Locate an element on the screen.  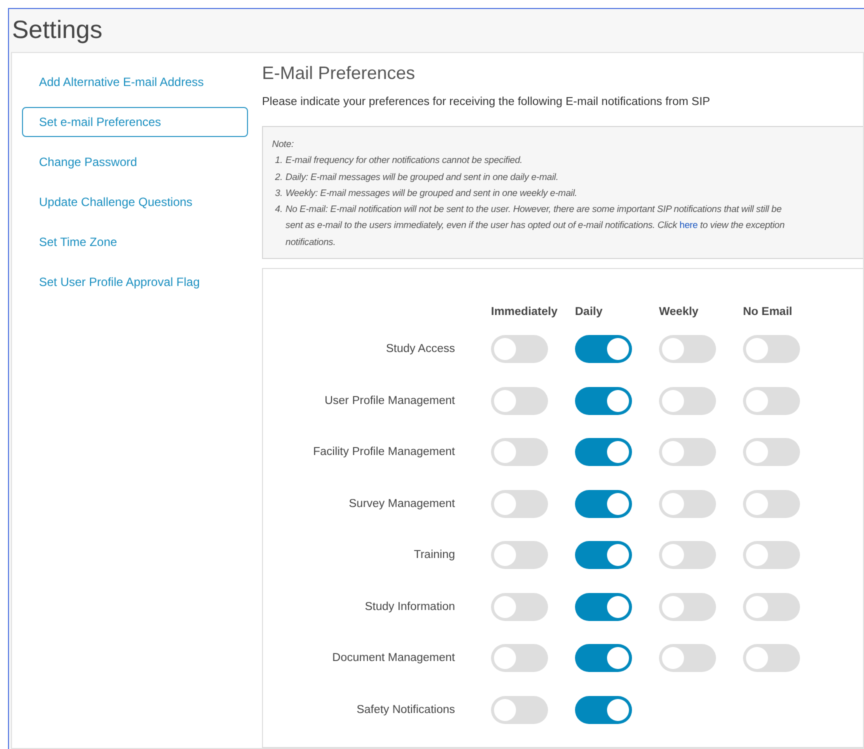
intro-text: Please indicate your preferences for receiving the following E-mail notifications from SIP is located at coordinates (487, 102).